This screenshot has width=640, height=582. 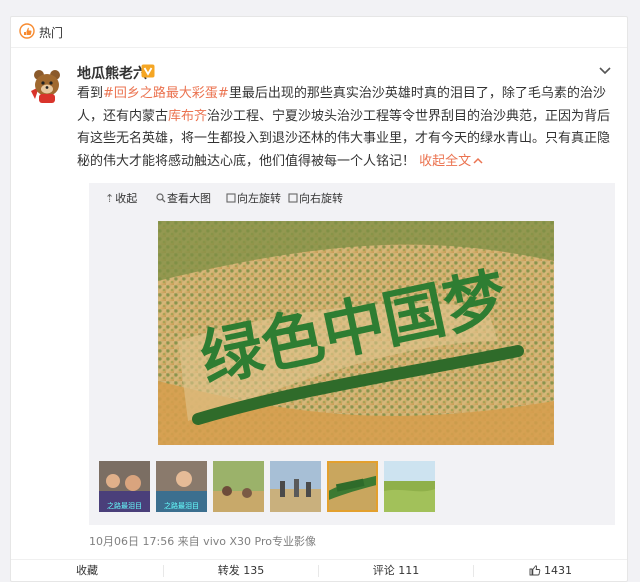 What do you see at coordinates (161, 198) in the screenshot?
I see `magnifier-icon` at bounding box center [161, 198].